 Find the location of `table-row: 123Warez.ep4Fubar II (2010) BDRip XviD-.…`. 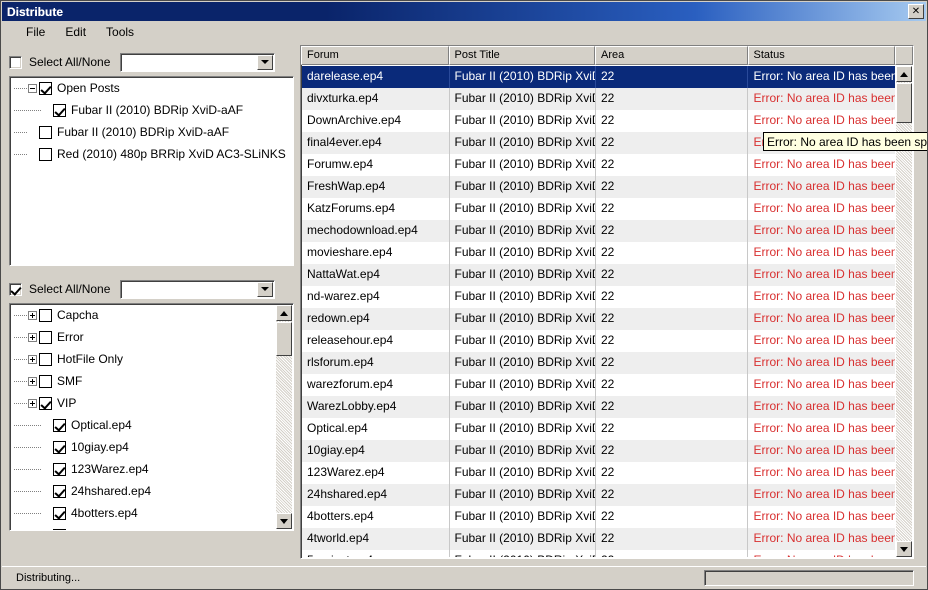

table-row: 123Warez.ep4Fubar II (2010) BDRip XviD-.… is located at coordinates (598, 473).